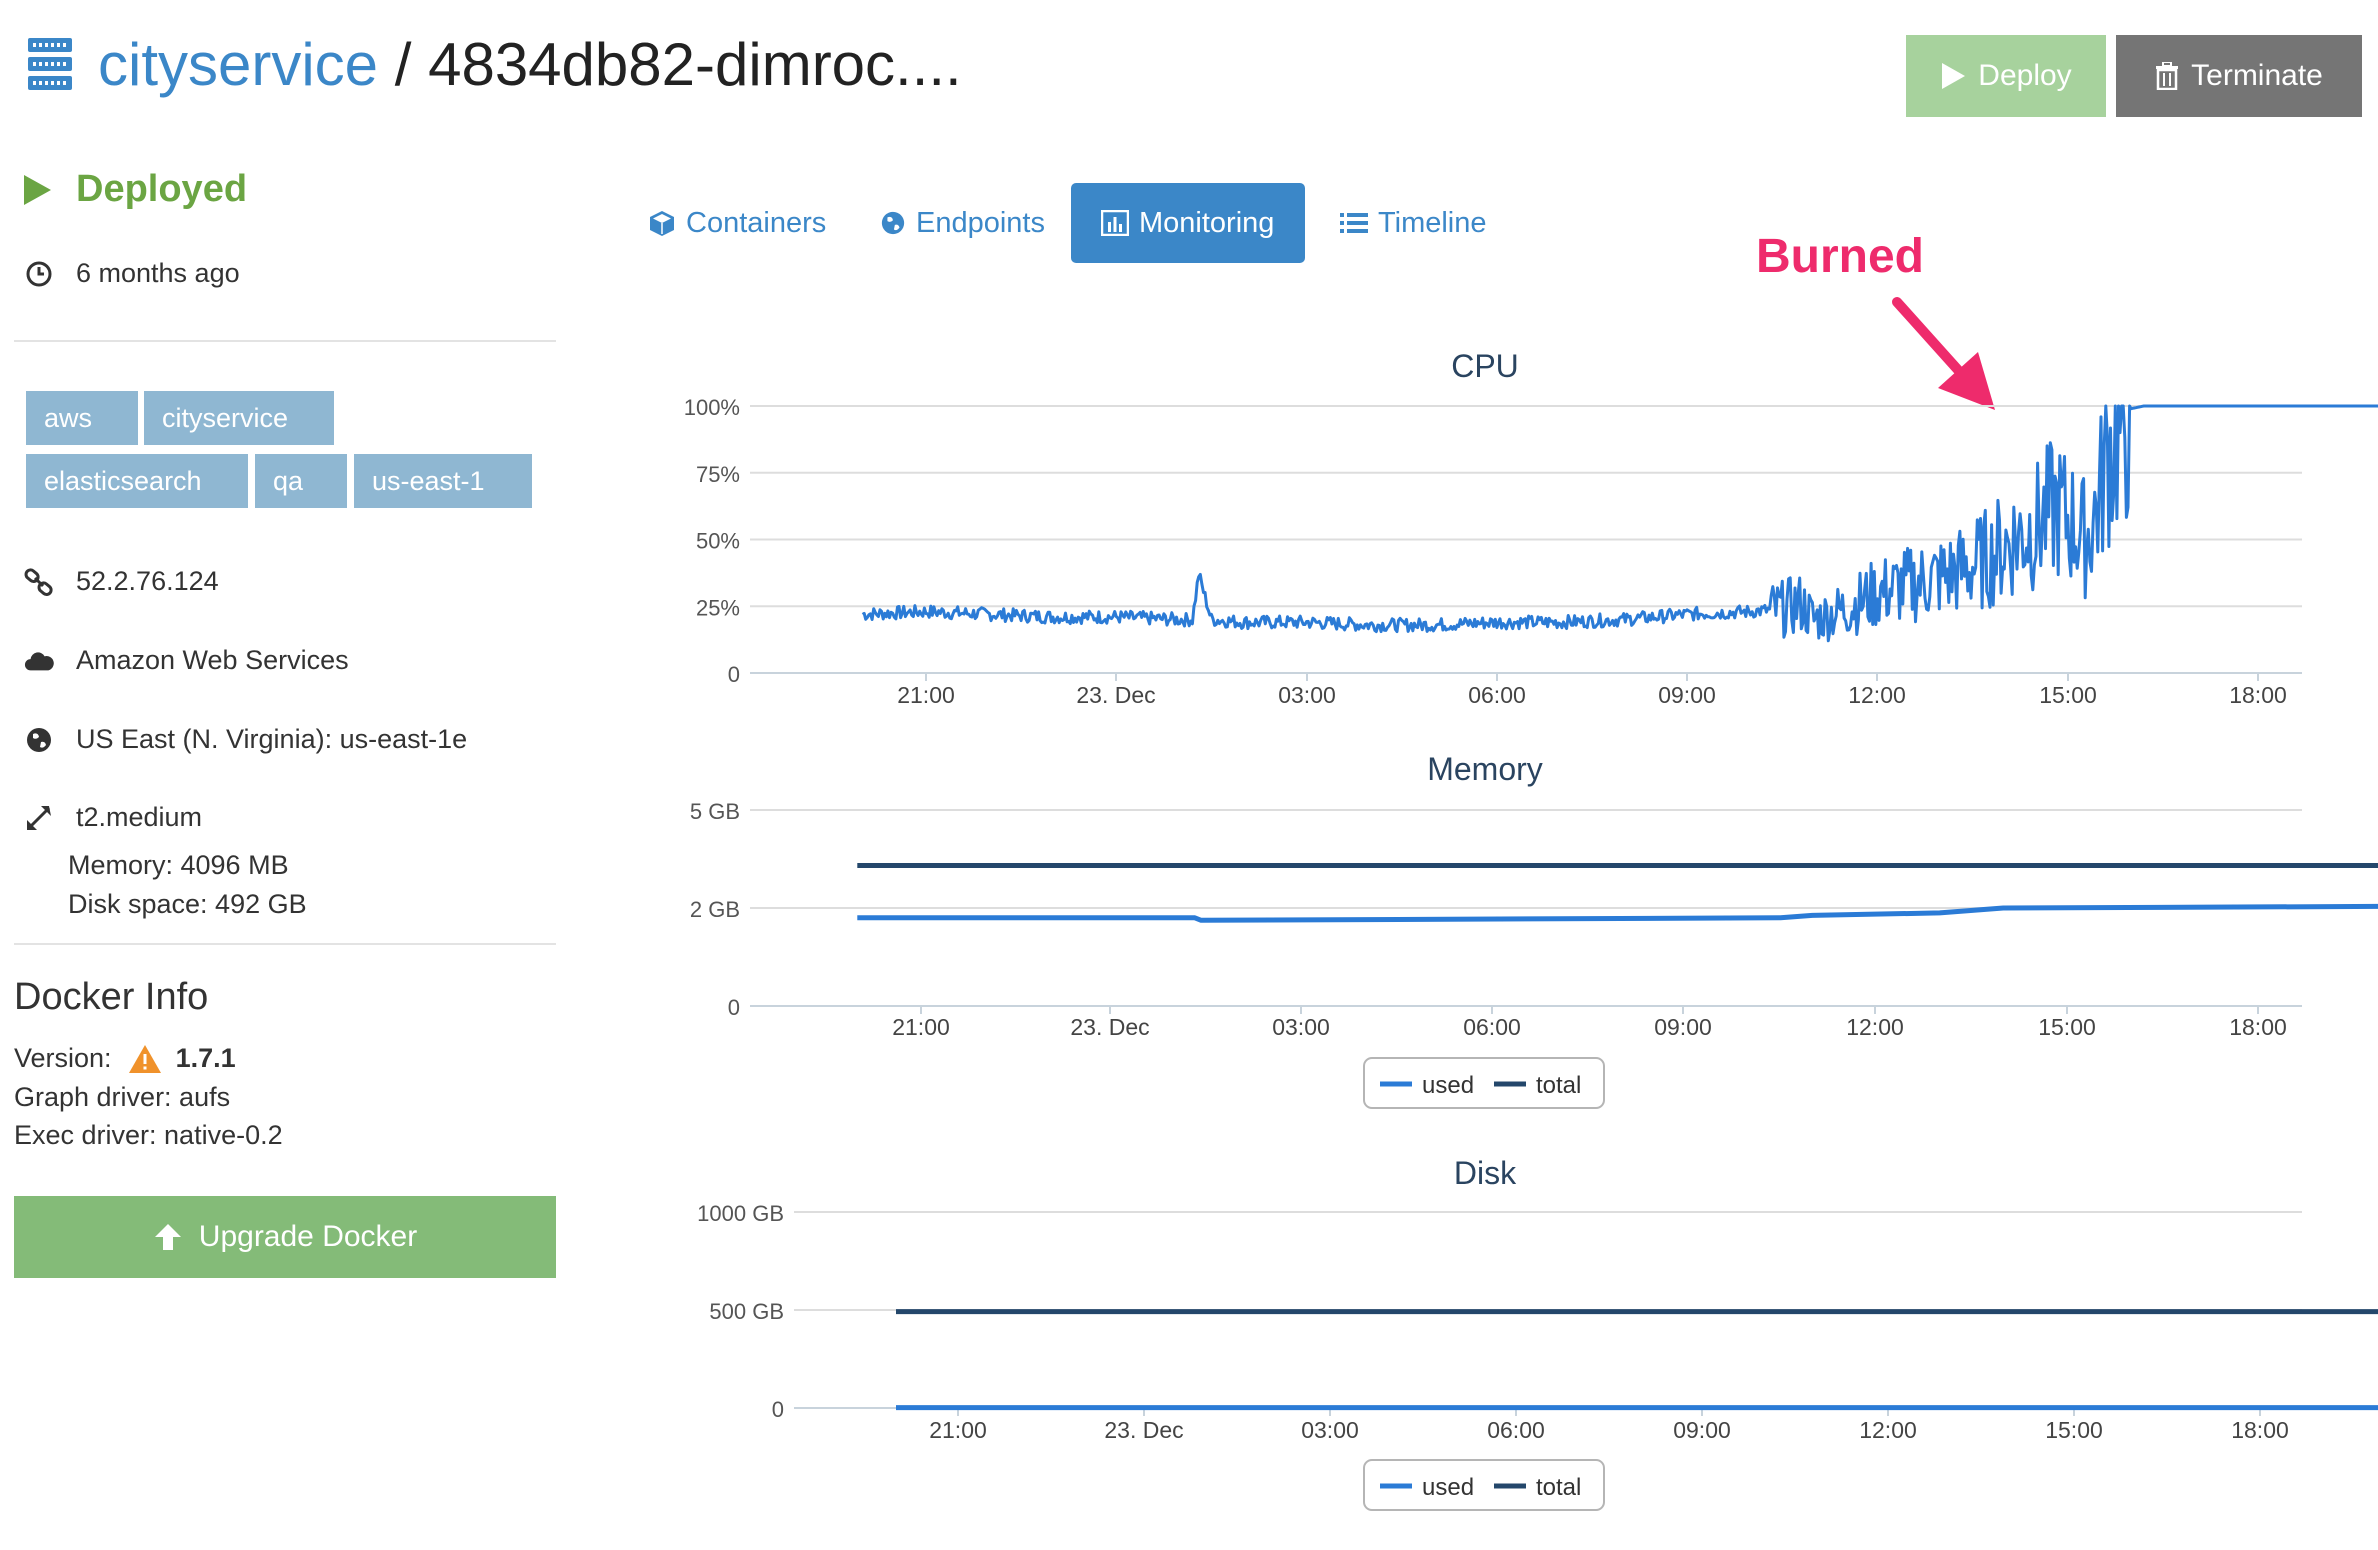 The height and width of the screenshot is (1550, 2378). What do you see at coordinates (718, 541) in the screenshot?
I see `y-tick-label: 50%` at bounding box center [718, 541].